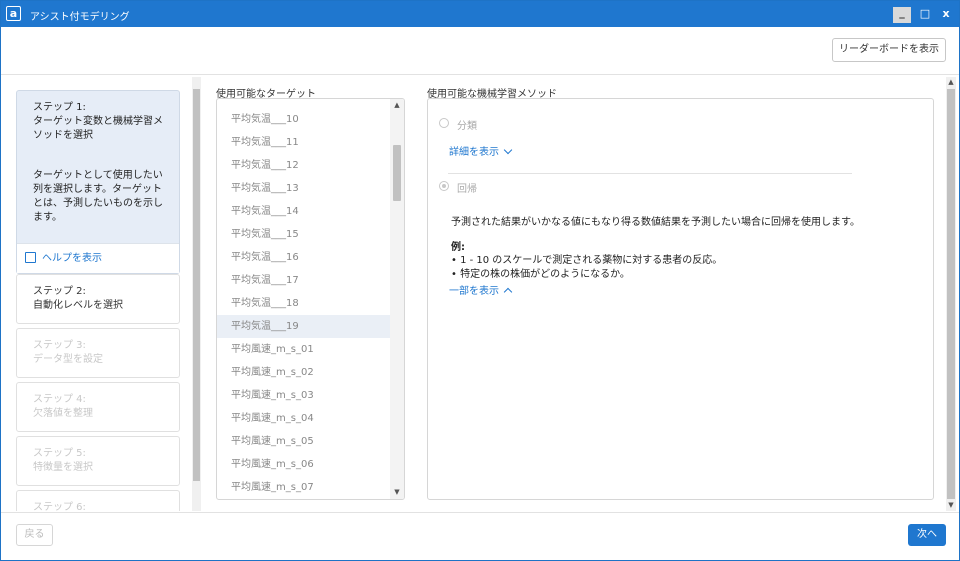 The width and height of the screenshot is (960, 561). Describe the element at coordinates (925, 14) in the screenshot. I see `maximize-button: □` at that location.